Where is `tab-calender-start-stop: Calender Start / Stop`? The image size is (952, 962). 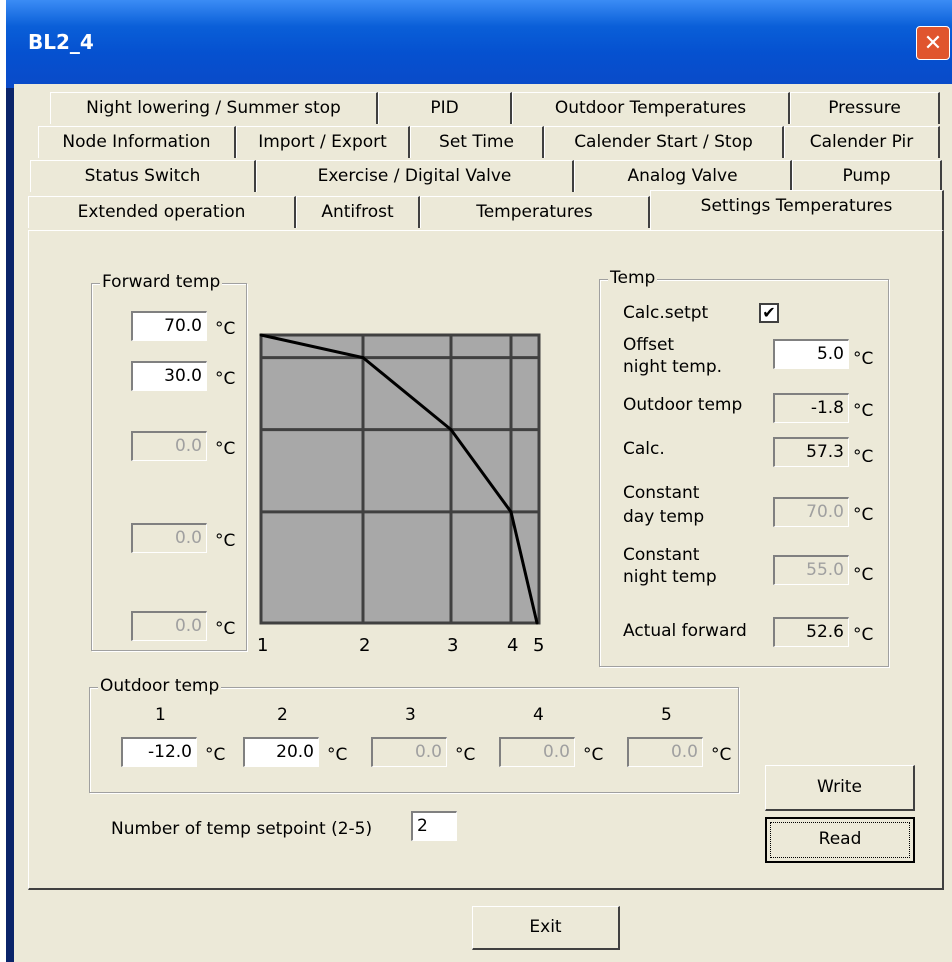 tab-calender-start-stop: Calender Start / Stop is located at coordinates (664, 142).